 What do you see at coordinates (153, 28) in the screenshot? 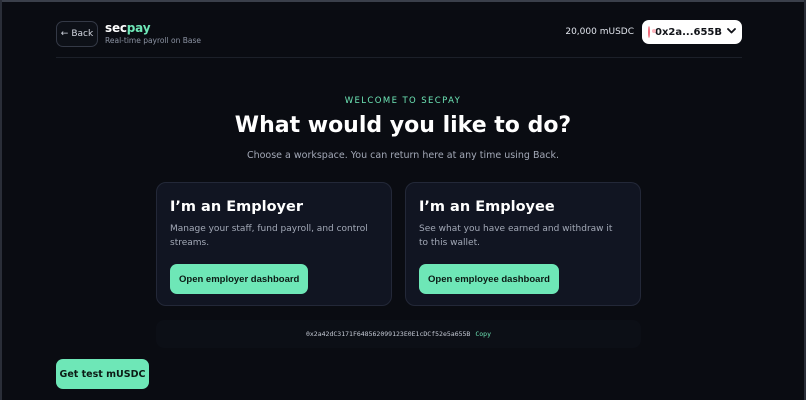
I see `brand-logo: secpay` at bounding box center [153, 28].